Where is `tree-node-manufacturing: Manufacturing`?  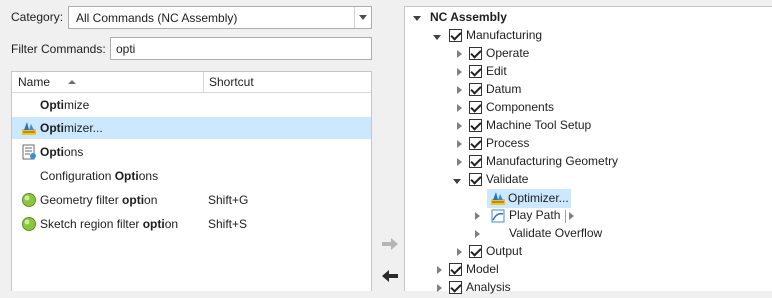
tree-node-manufacturing: Manufacturing is located at coordinates (585, 37).